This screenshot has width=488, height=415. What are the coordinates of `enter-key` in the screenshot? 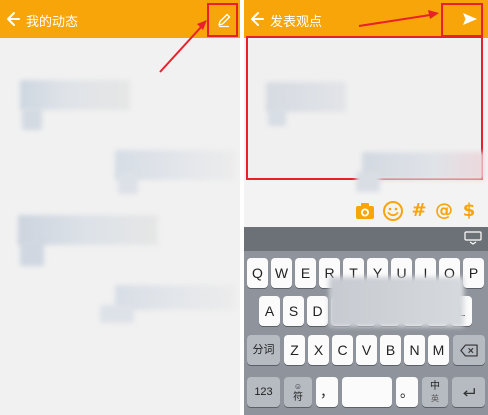 It's located at (468, 392).